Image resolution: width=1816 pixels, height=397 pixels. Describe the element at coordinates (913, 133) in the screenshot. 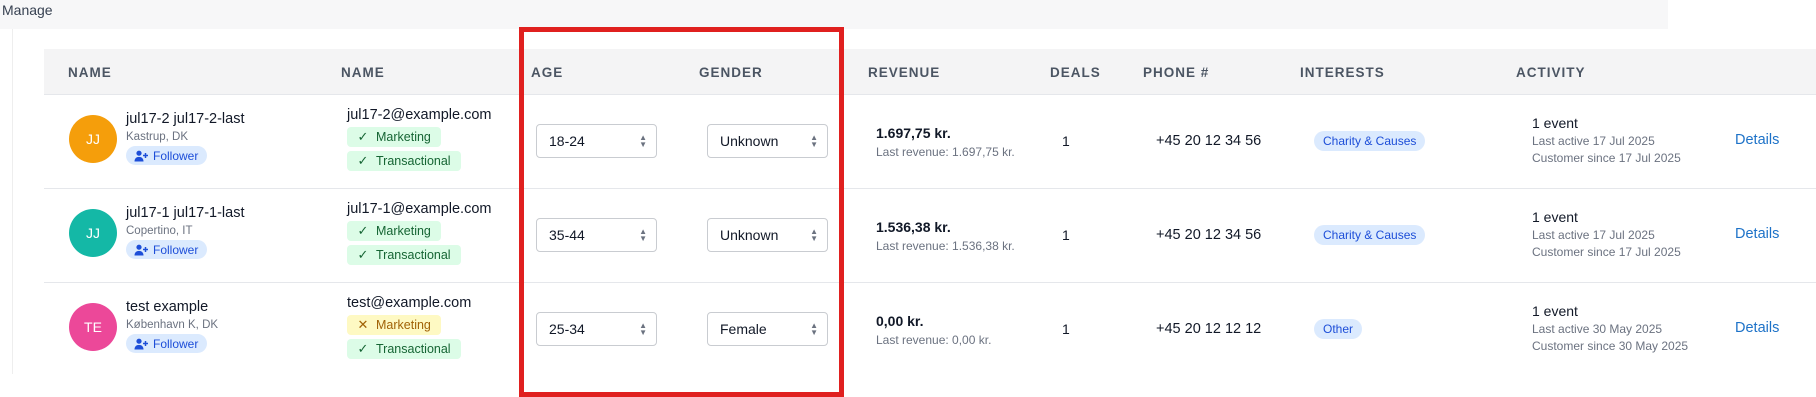

I see `revenue-value: 1.697,75 kr.` at that location.